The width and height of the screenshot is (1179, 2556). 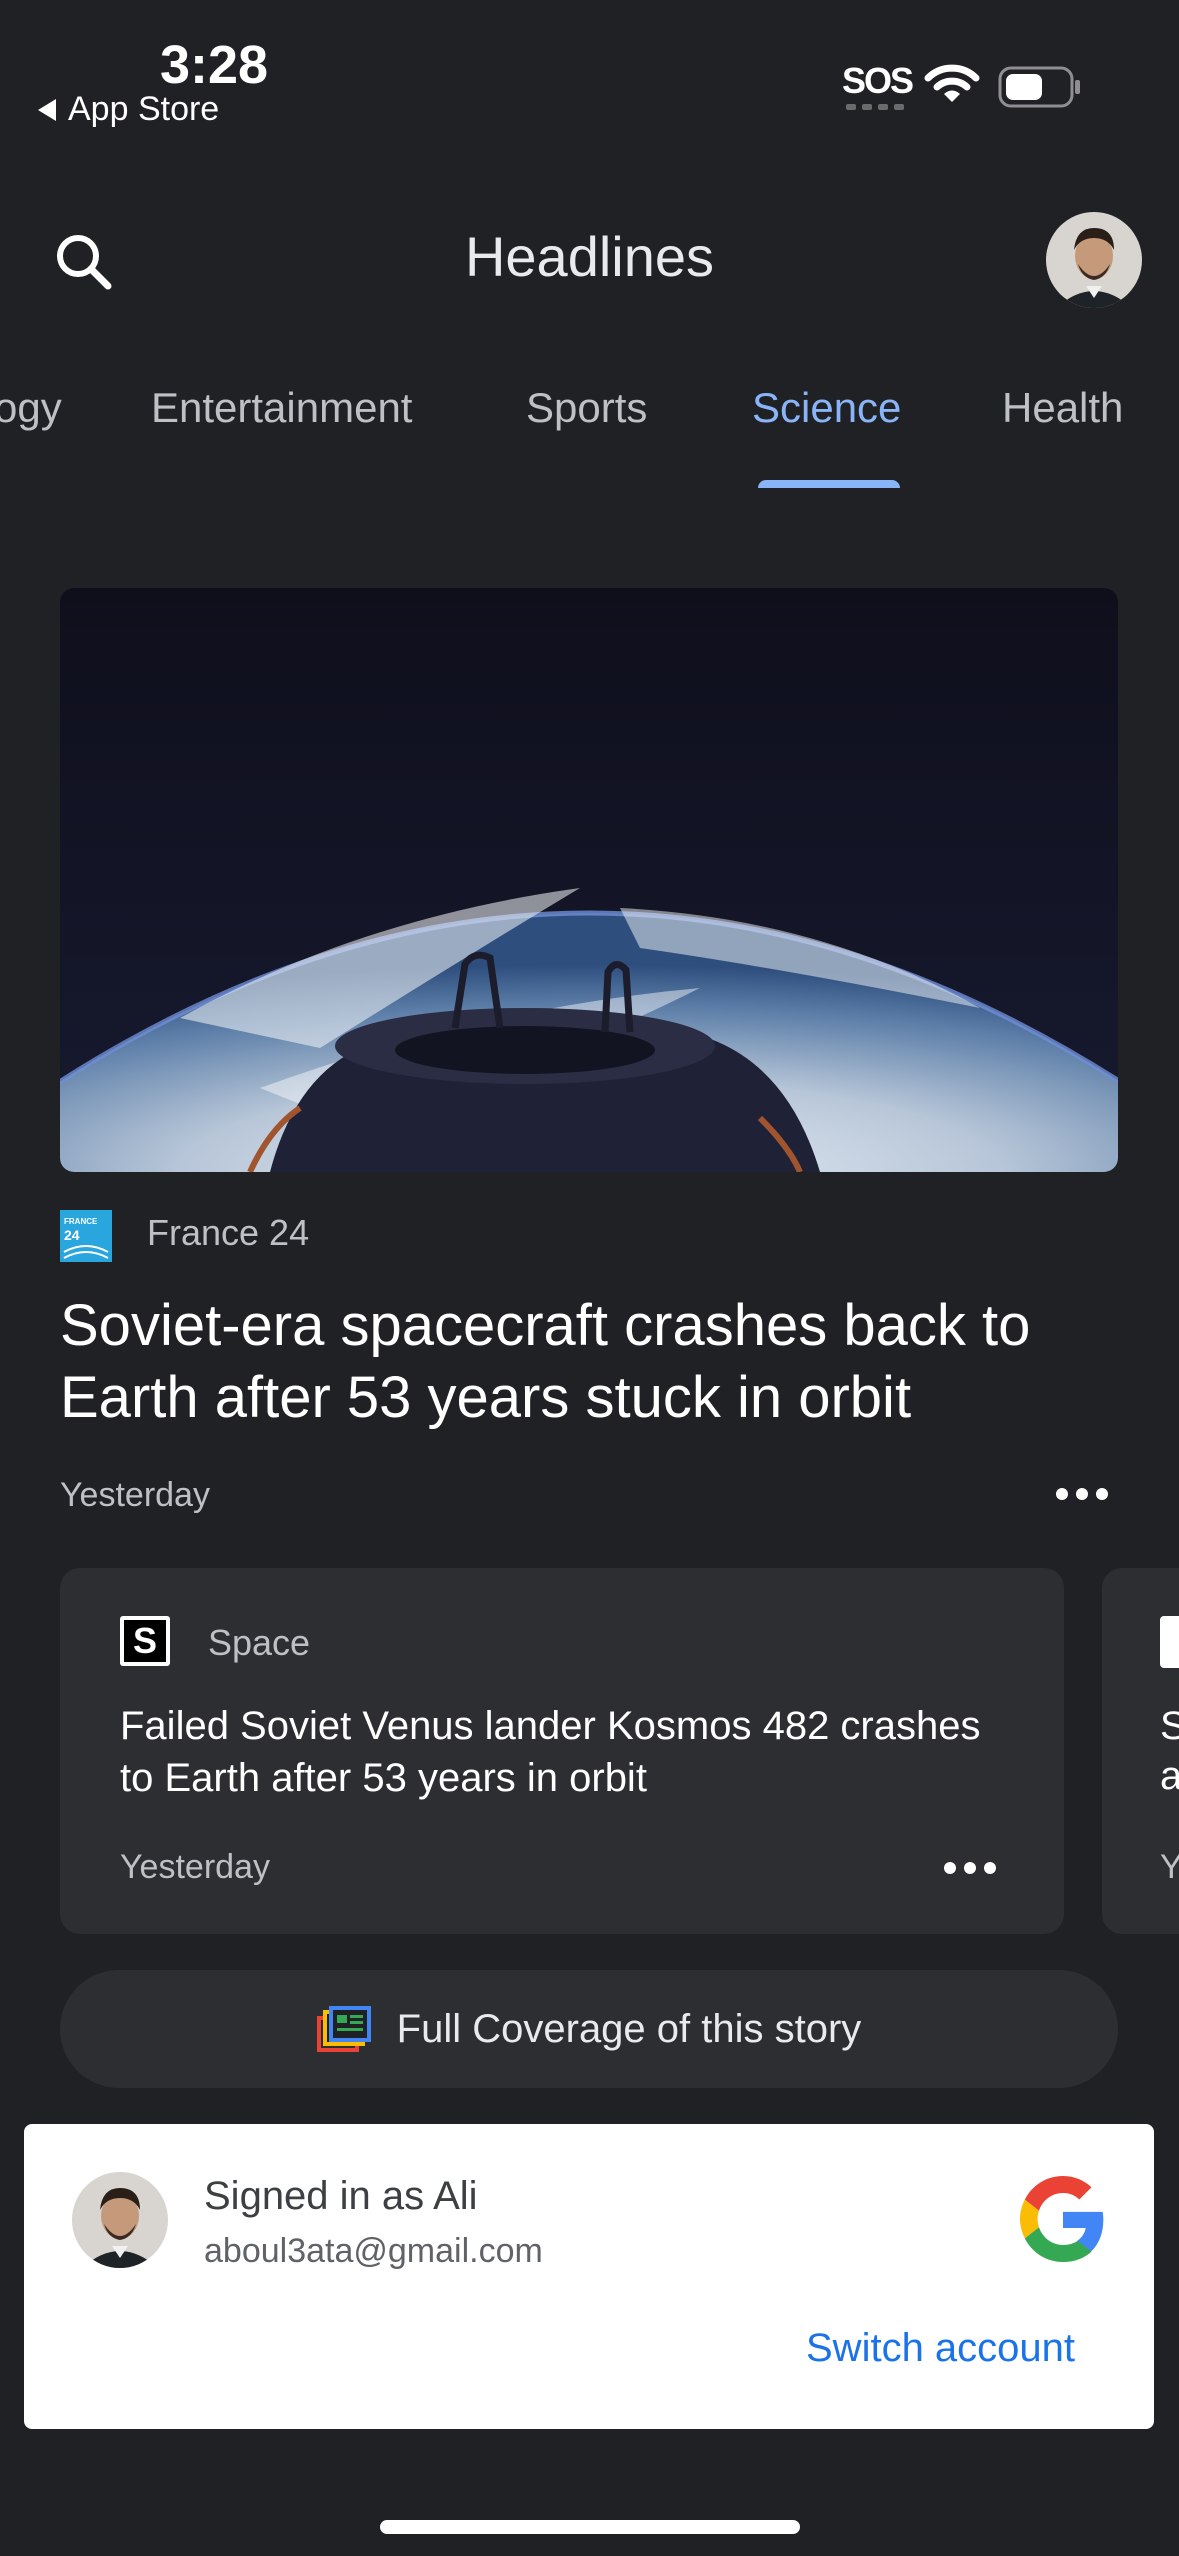 What do you see at coordinates (86, 1236) in the screenshot?
I see `france24-logo: FRANCE 24` at bounding box center [86, 1236].